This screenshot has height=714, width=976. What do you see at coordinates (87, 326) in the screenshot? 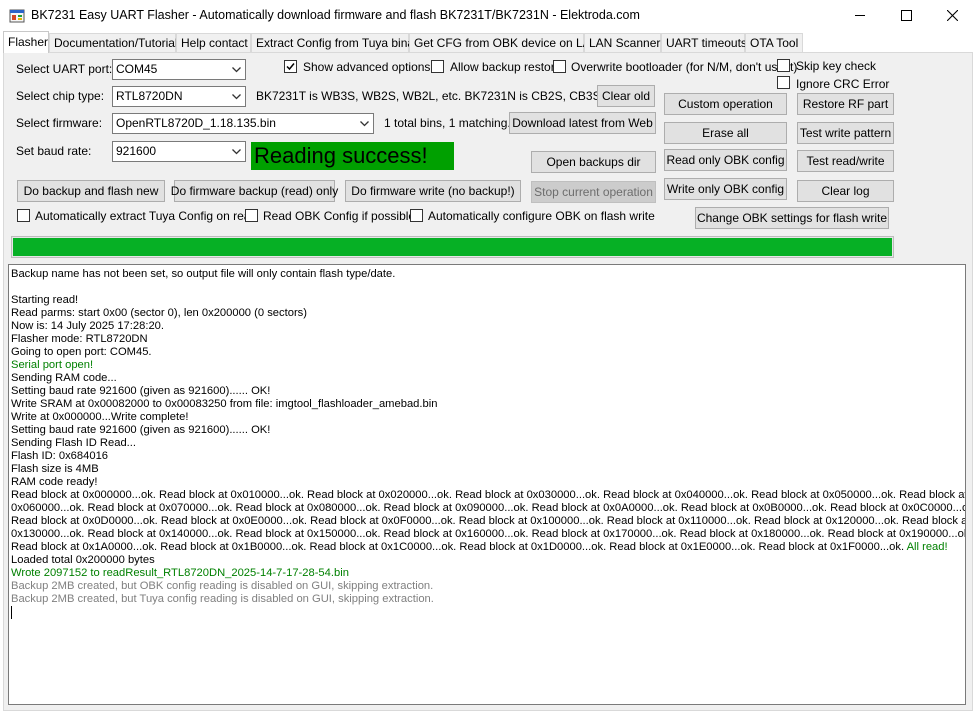
I see `log-line: Now is: 14 July 2025 17:28:20.` at bounding box center [87, 326].